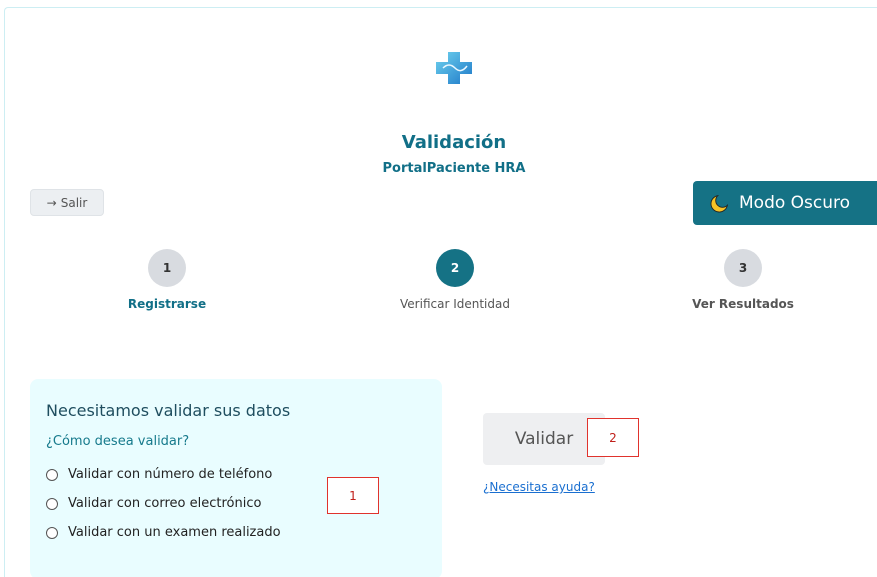 This screenshot has width=877, height=577. I want to click on step-register: 1 Registrarse, so click(167, 280).